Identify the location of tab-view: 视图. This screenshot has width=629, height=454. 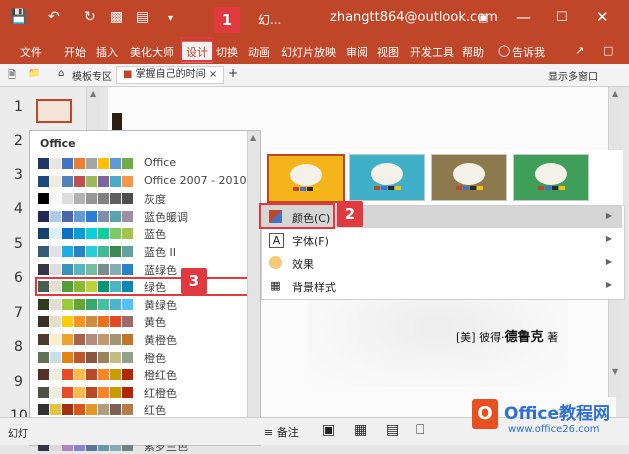
(388, 52).